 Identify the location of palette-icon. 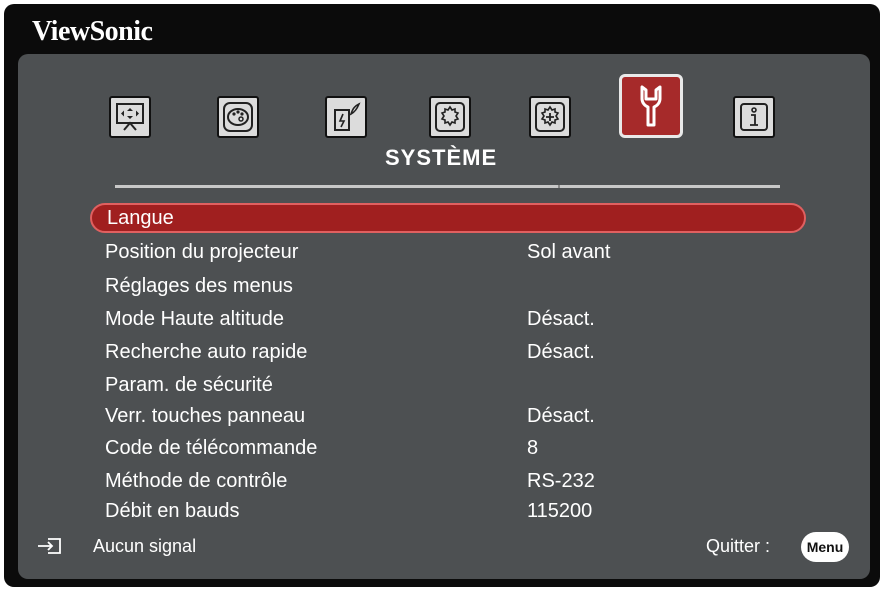
(238, 117).